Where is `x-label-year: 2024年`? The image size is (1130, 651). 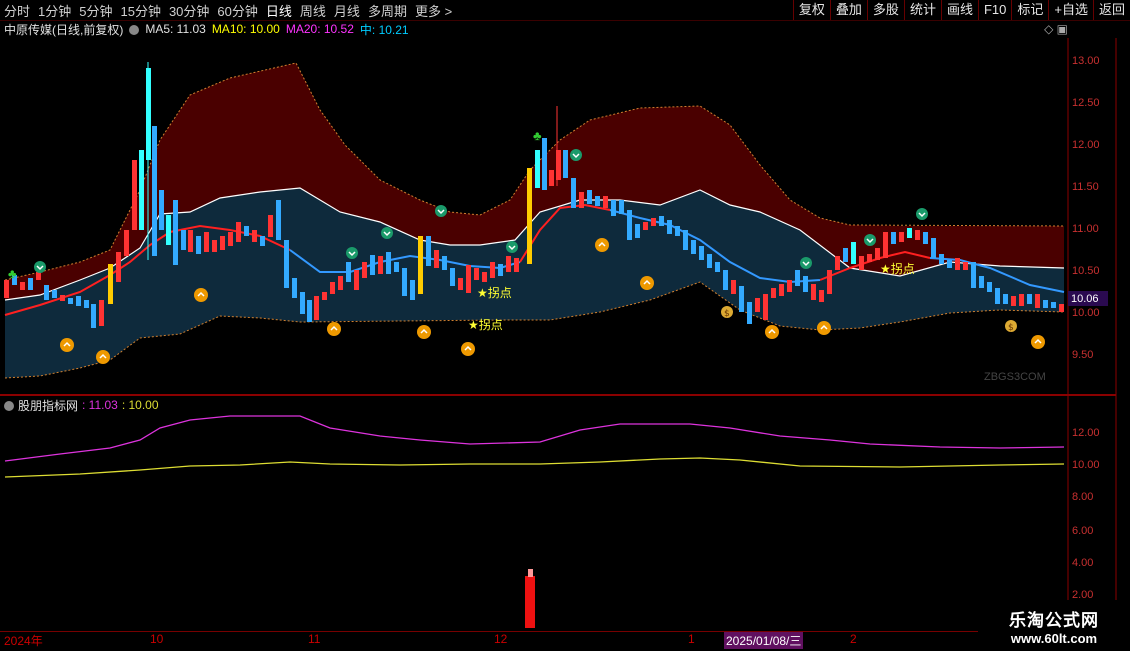 x-label-year: 2024年 is located at coordinates (23, 641).